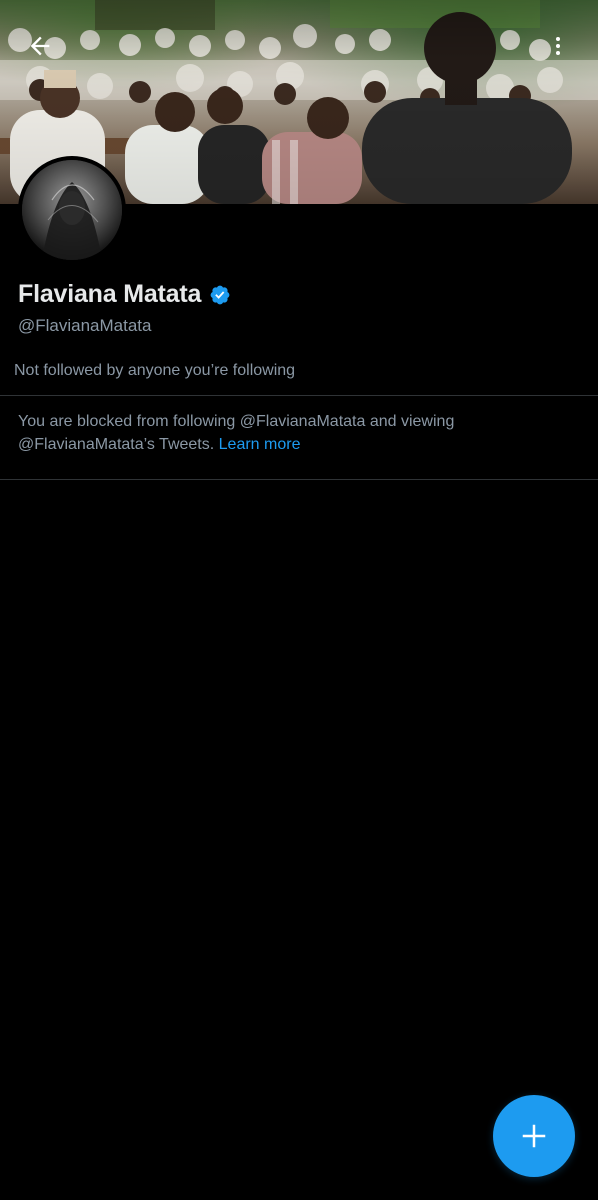 The image size is (598, 1200). What do you see at coordinates (110, 294) in the screenshot?
I see `display-name: Flaviana Matata` at bounding box center [110, 294].